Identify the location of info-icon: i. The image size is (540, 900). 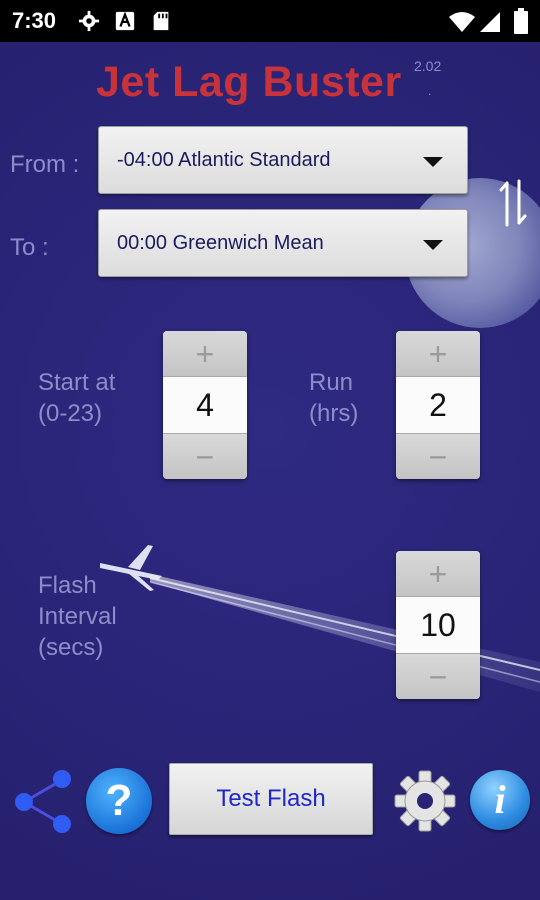
(500, 799).